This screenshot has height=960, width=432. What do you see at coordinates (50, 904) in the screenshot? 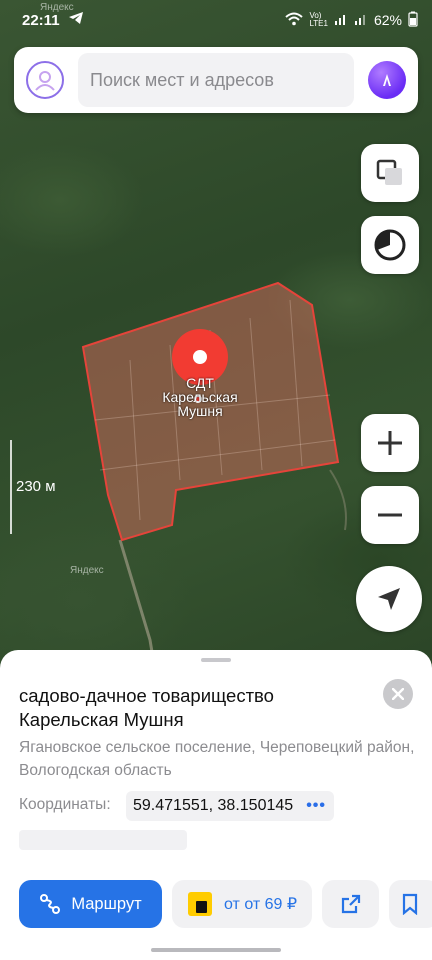
I see `route-icon` at bounding box center [50, 904].